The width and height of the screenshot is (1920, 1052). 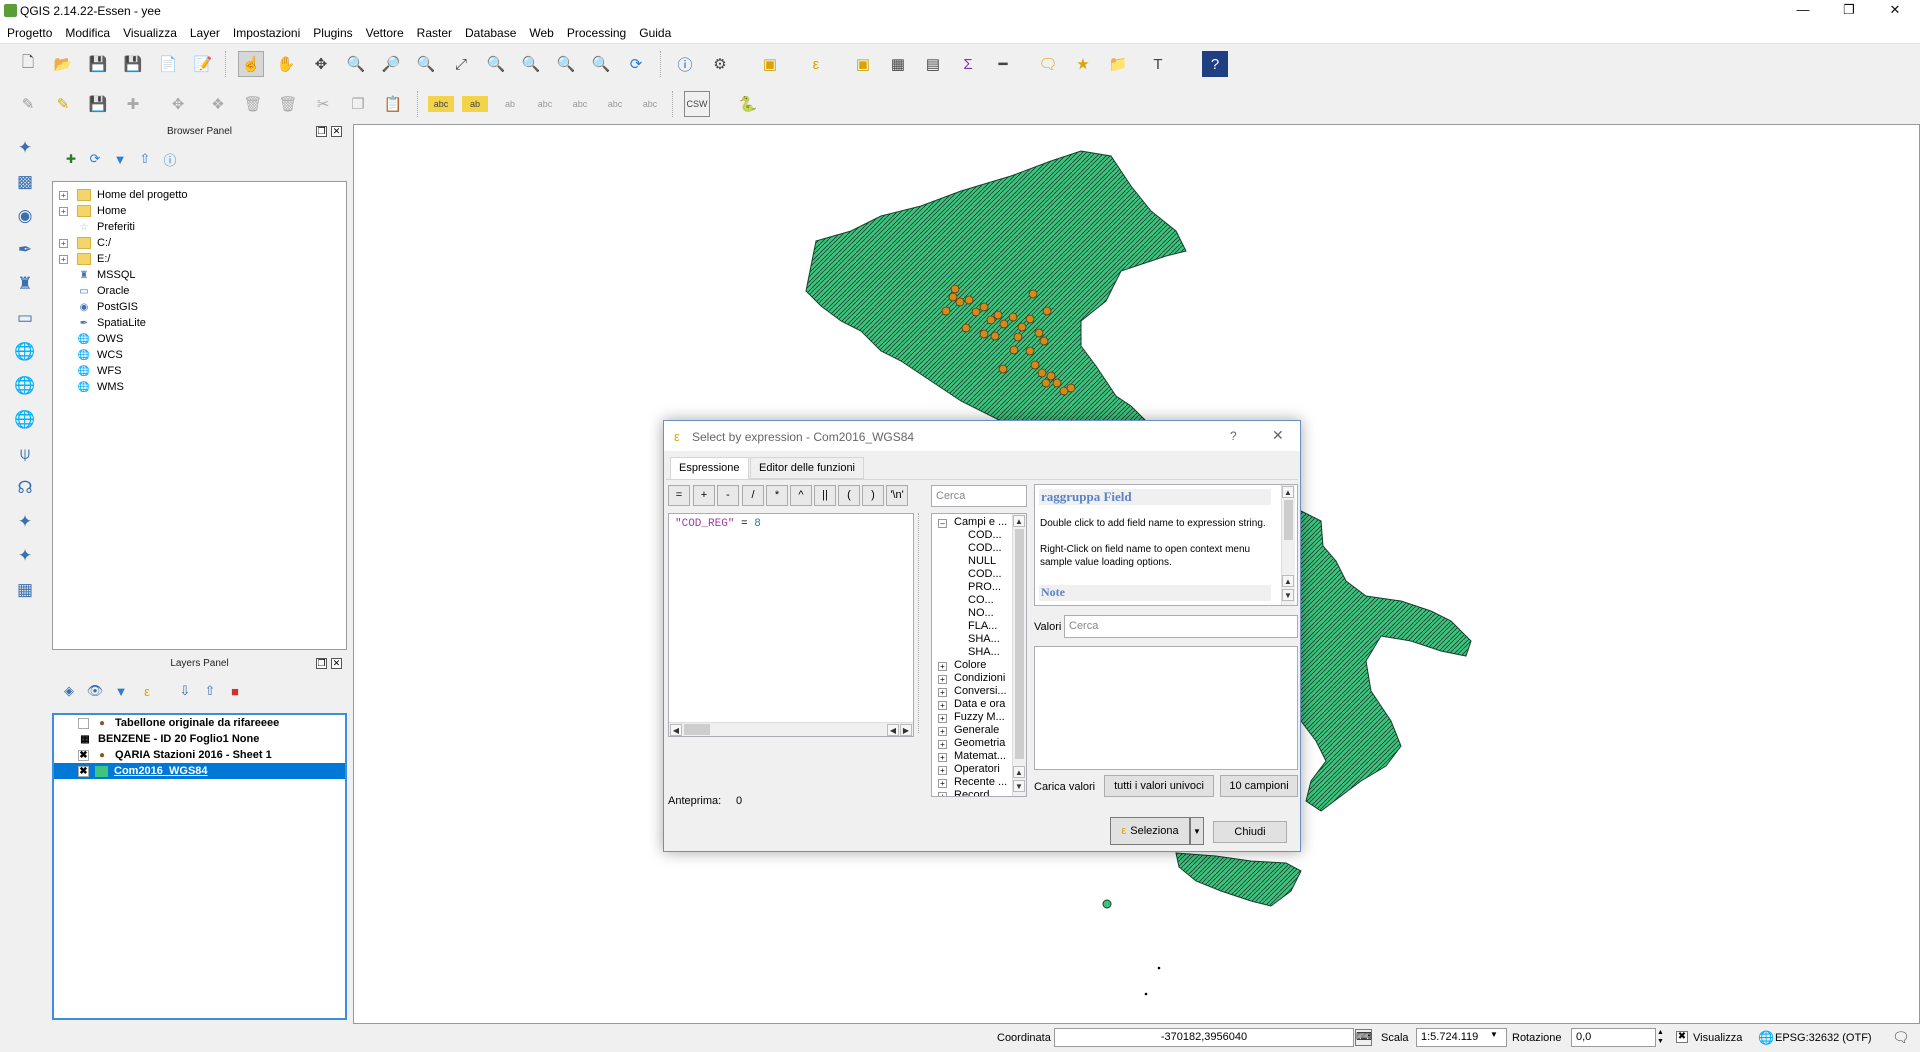 I want to click on messages-icon: 🗨, so click(x=1901, y=1037).